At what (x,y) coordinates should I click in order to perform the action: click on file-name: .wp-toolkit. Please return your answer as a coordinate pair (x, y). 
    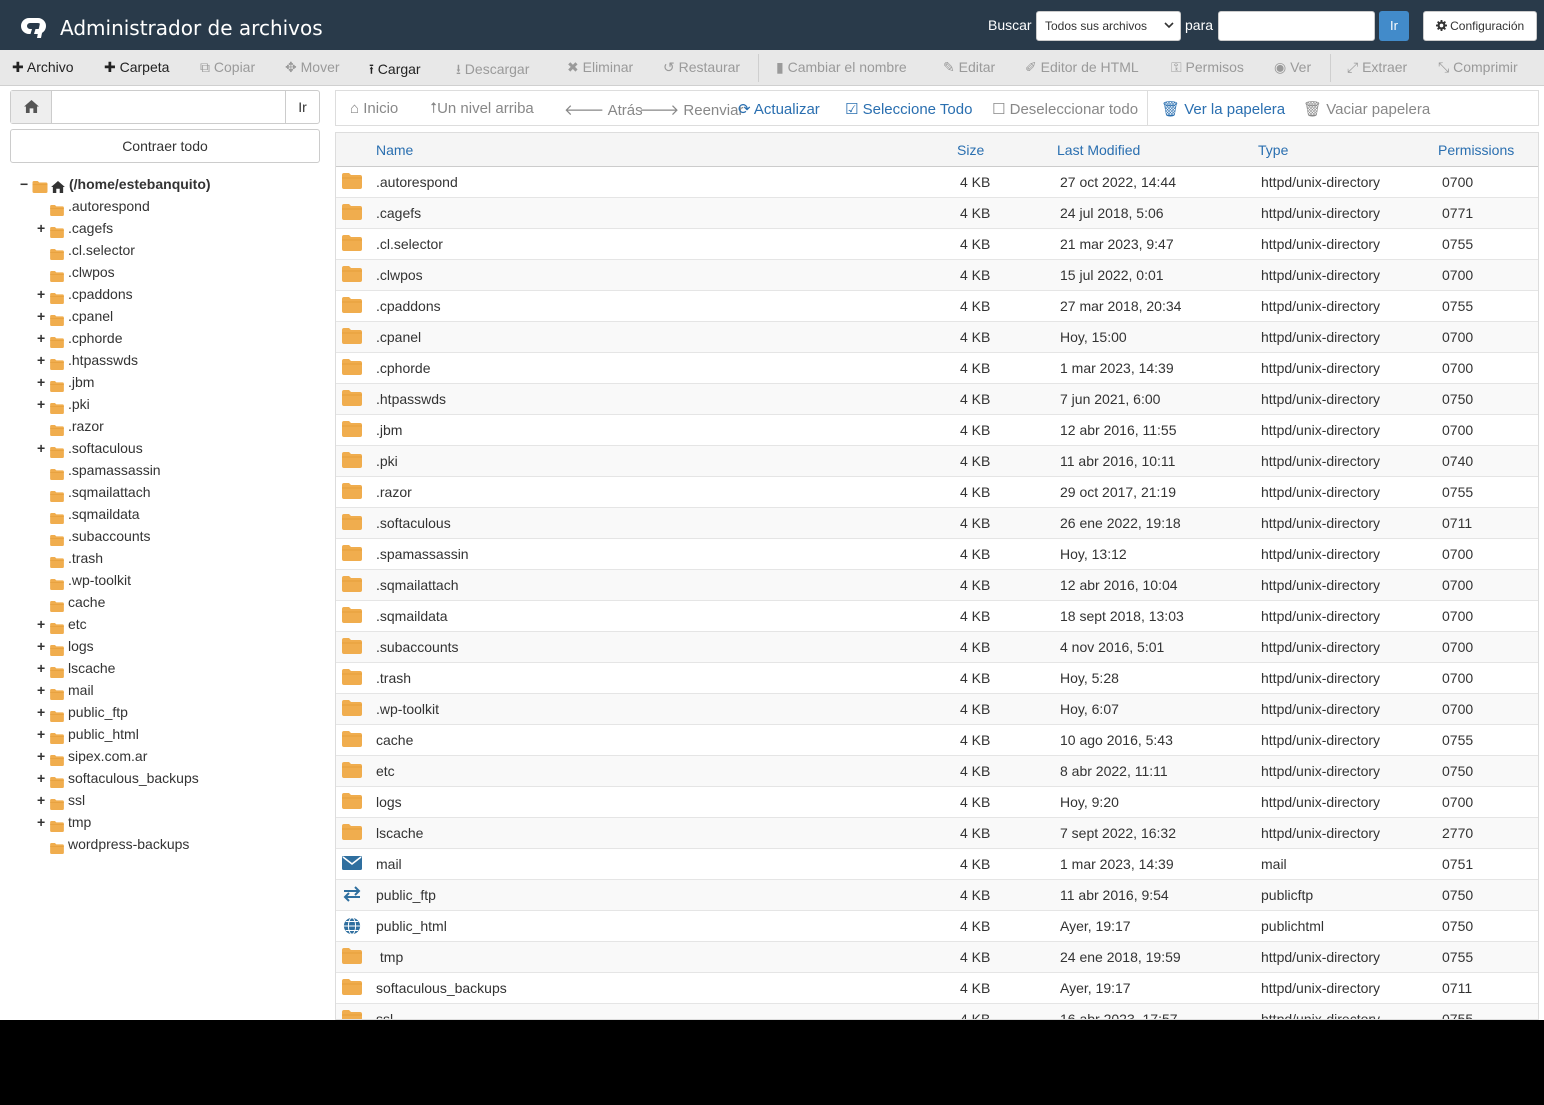
    Looking at the image, I should click on (407, 709).